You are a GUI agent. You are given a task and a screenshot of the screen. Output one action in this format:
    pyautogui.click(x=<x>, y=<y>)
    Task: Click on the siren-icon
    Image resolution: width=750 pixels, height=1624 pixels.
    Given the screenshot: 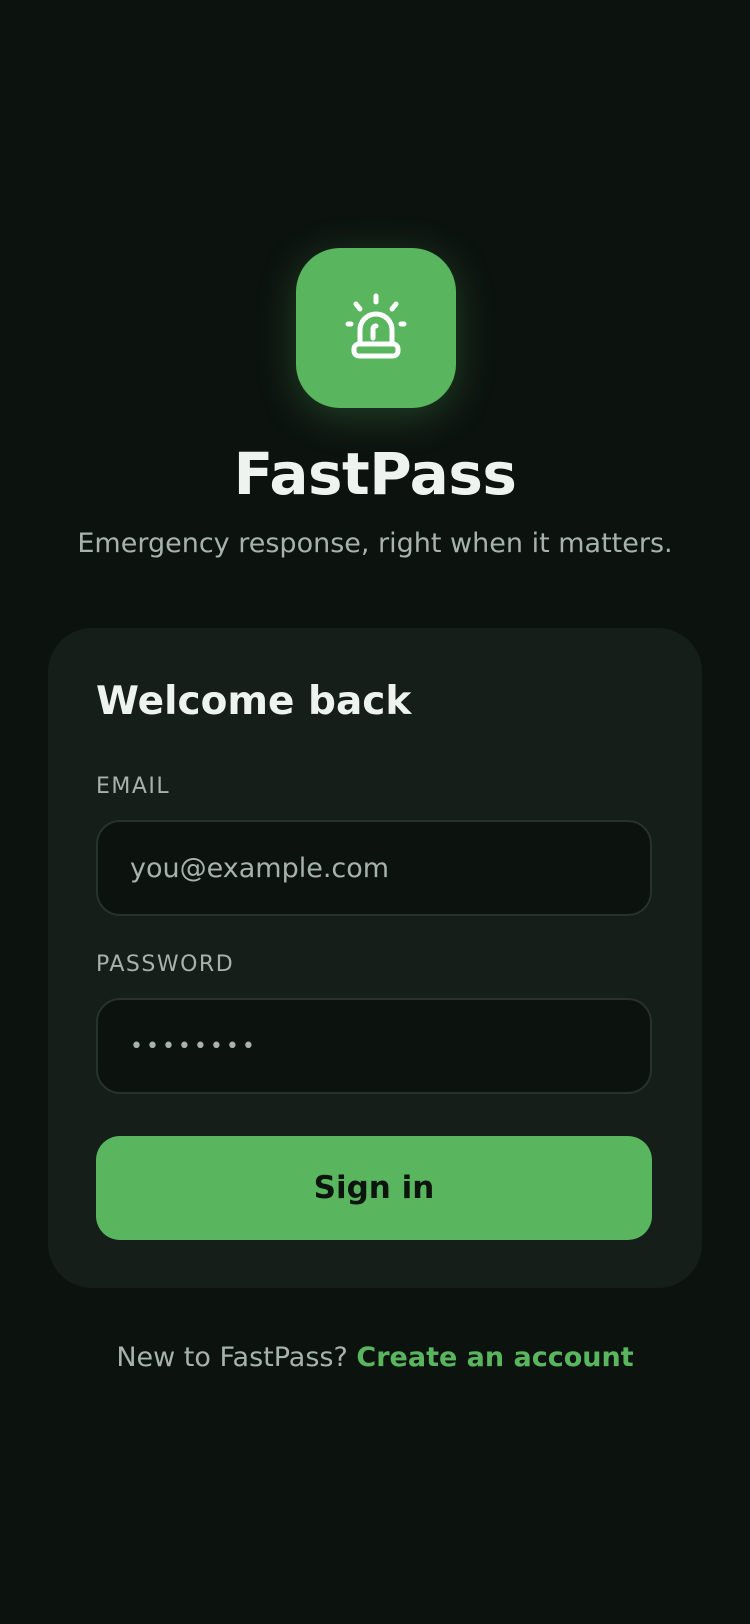 What is the action you would take?
    pyautogui.click(x=376, y=326)
    